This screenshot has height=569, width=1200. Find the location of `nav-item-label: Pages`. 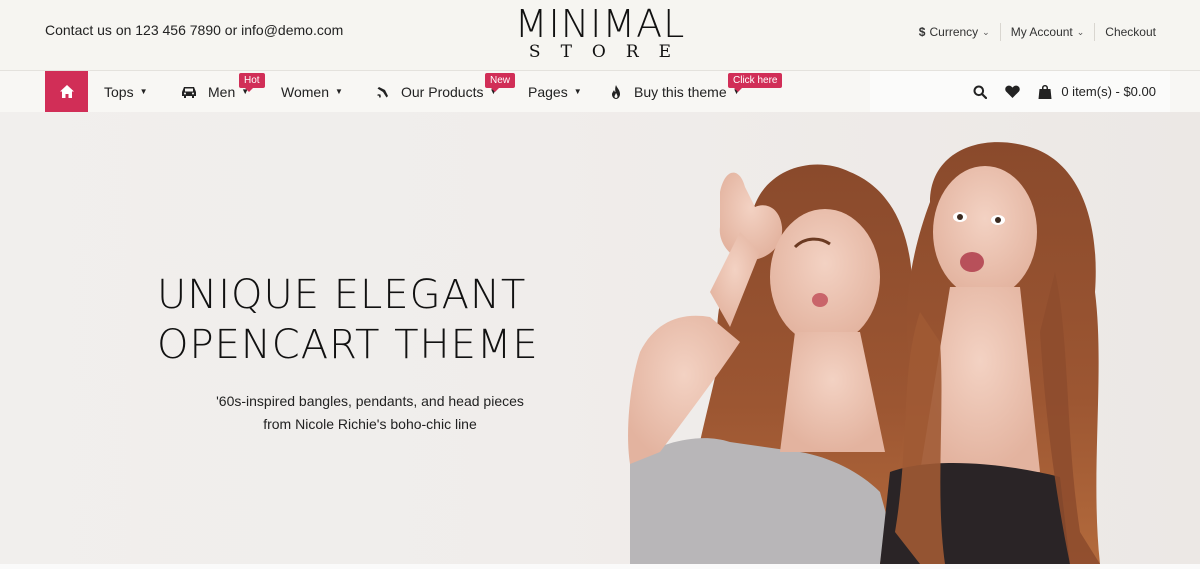

nav-item-label: Pages is located at coordinates (548, 91).